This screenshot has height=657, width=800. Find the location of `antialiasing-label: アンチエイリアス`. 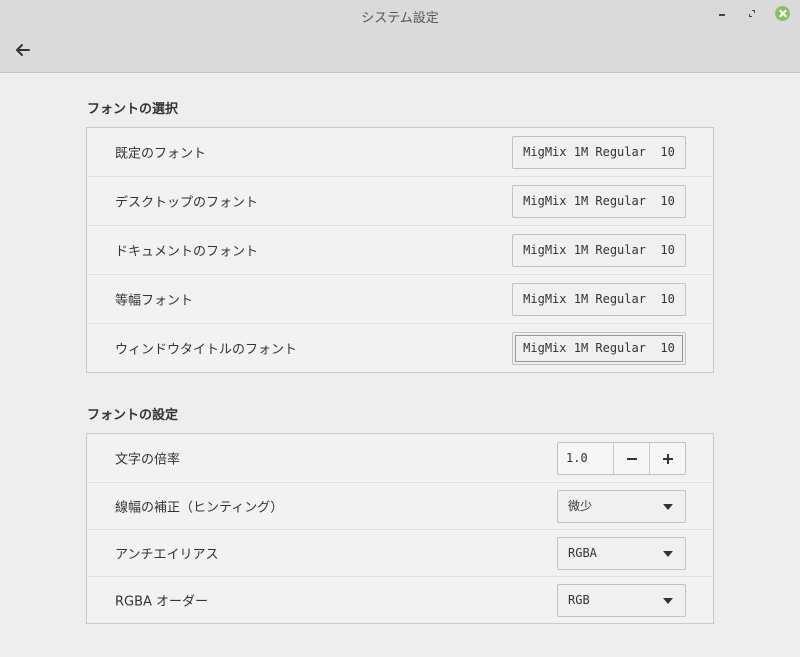

antialiasing-label: アンチエイリアス is located at coordinates (167, 555).